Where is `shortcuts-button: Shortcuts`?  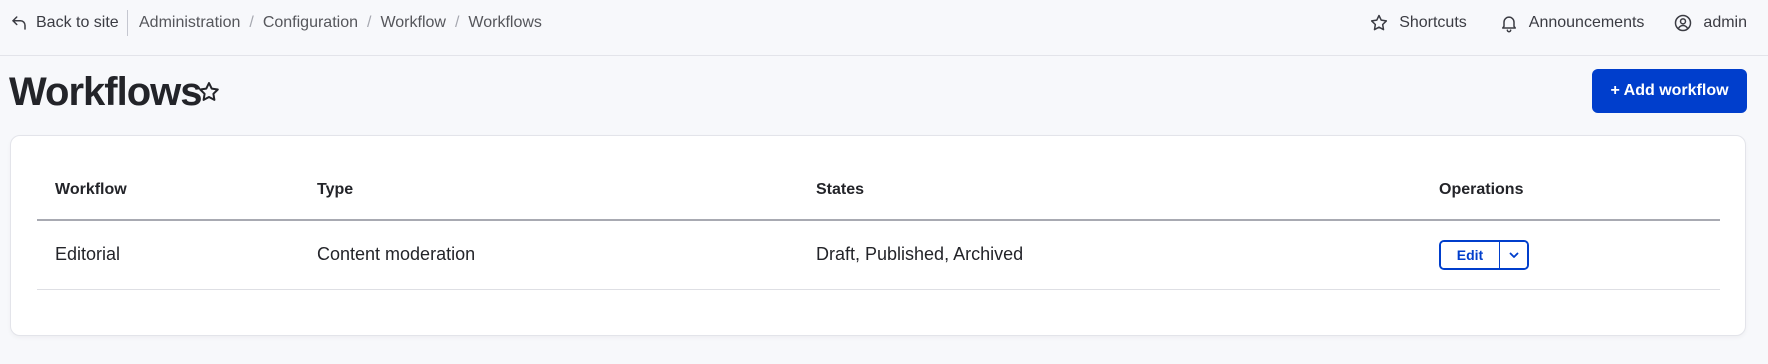
shortcuts-button: Shortcuts is located at coordinates (1418, 23).